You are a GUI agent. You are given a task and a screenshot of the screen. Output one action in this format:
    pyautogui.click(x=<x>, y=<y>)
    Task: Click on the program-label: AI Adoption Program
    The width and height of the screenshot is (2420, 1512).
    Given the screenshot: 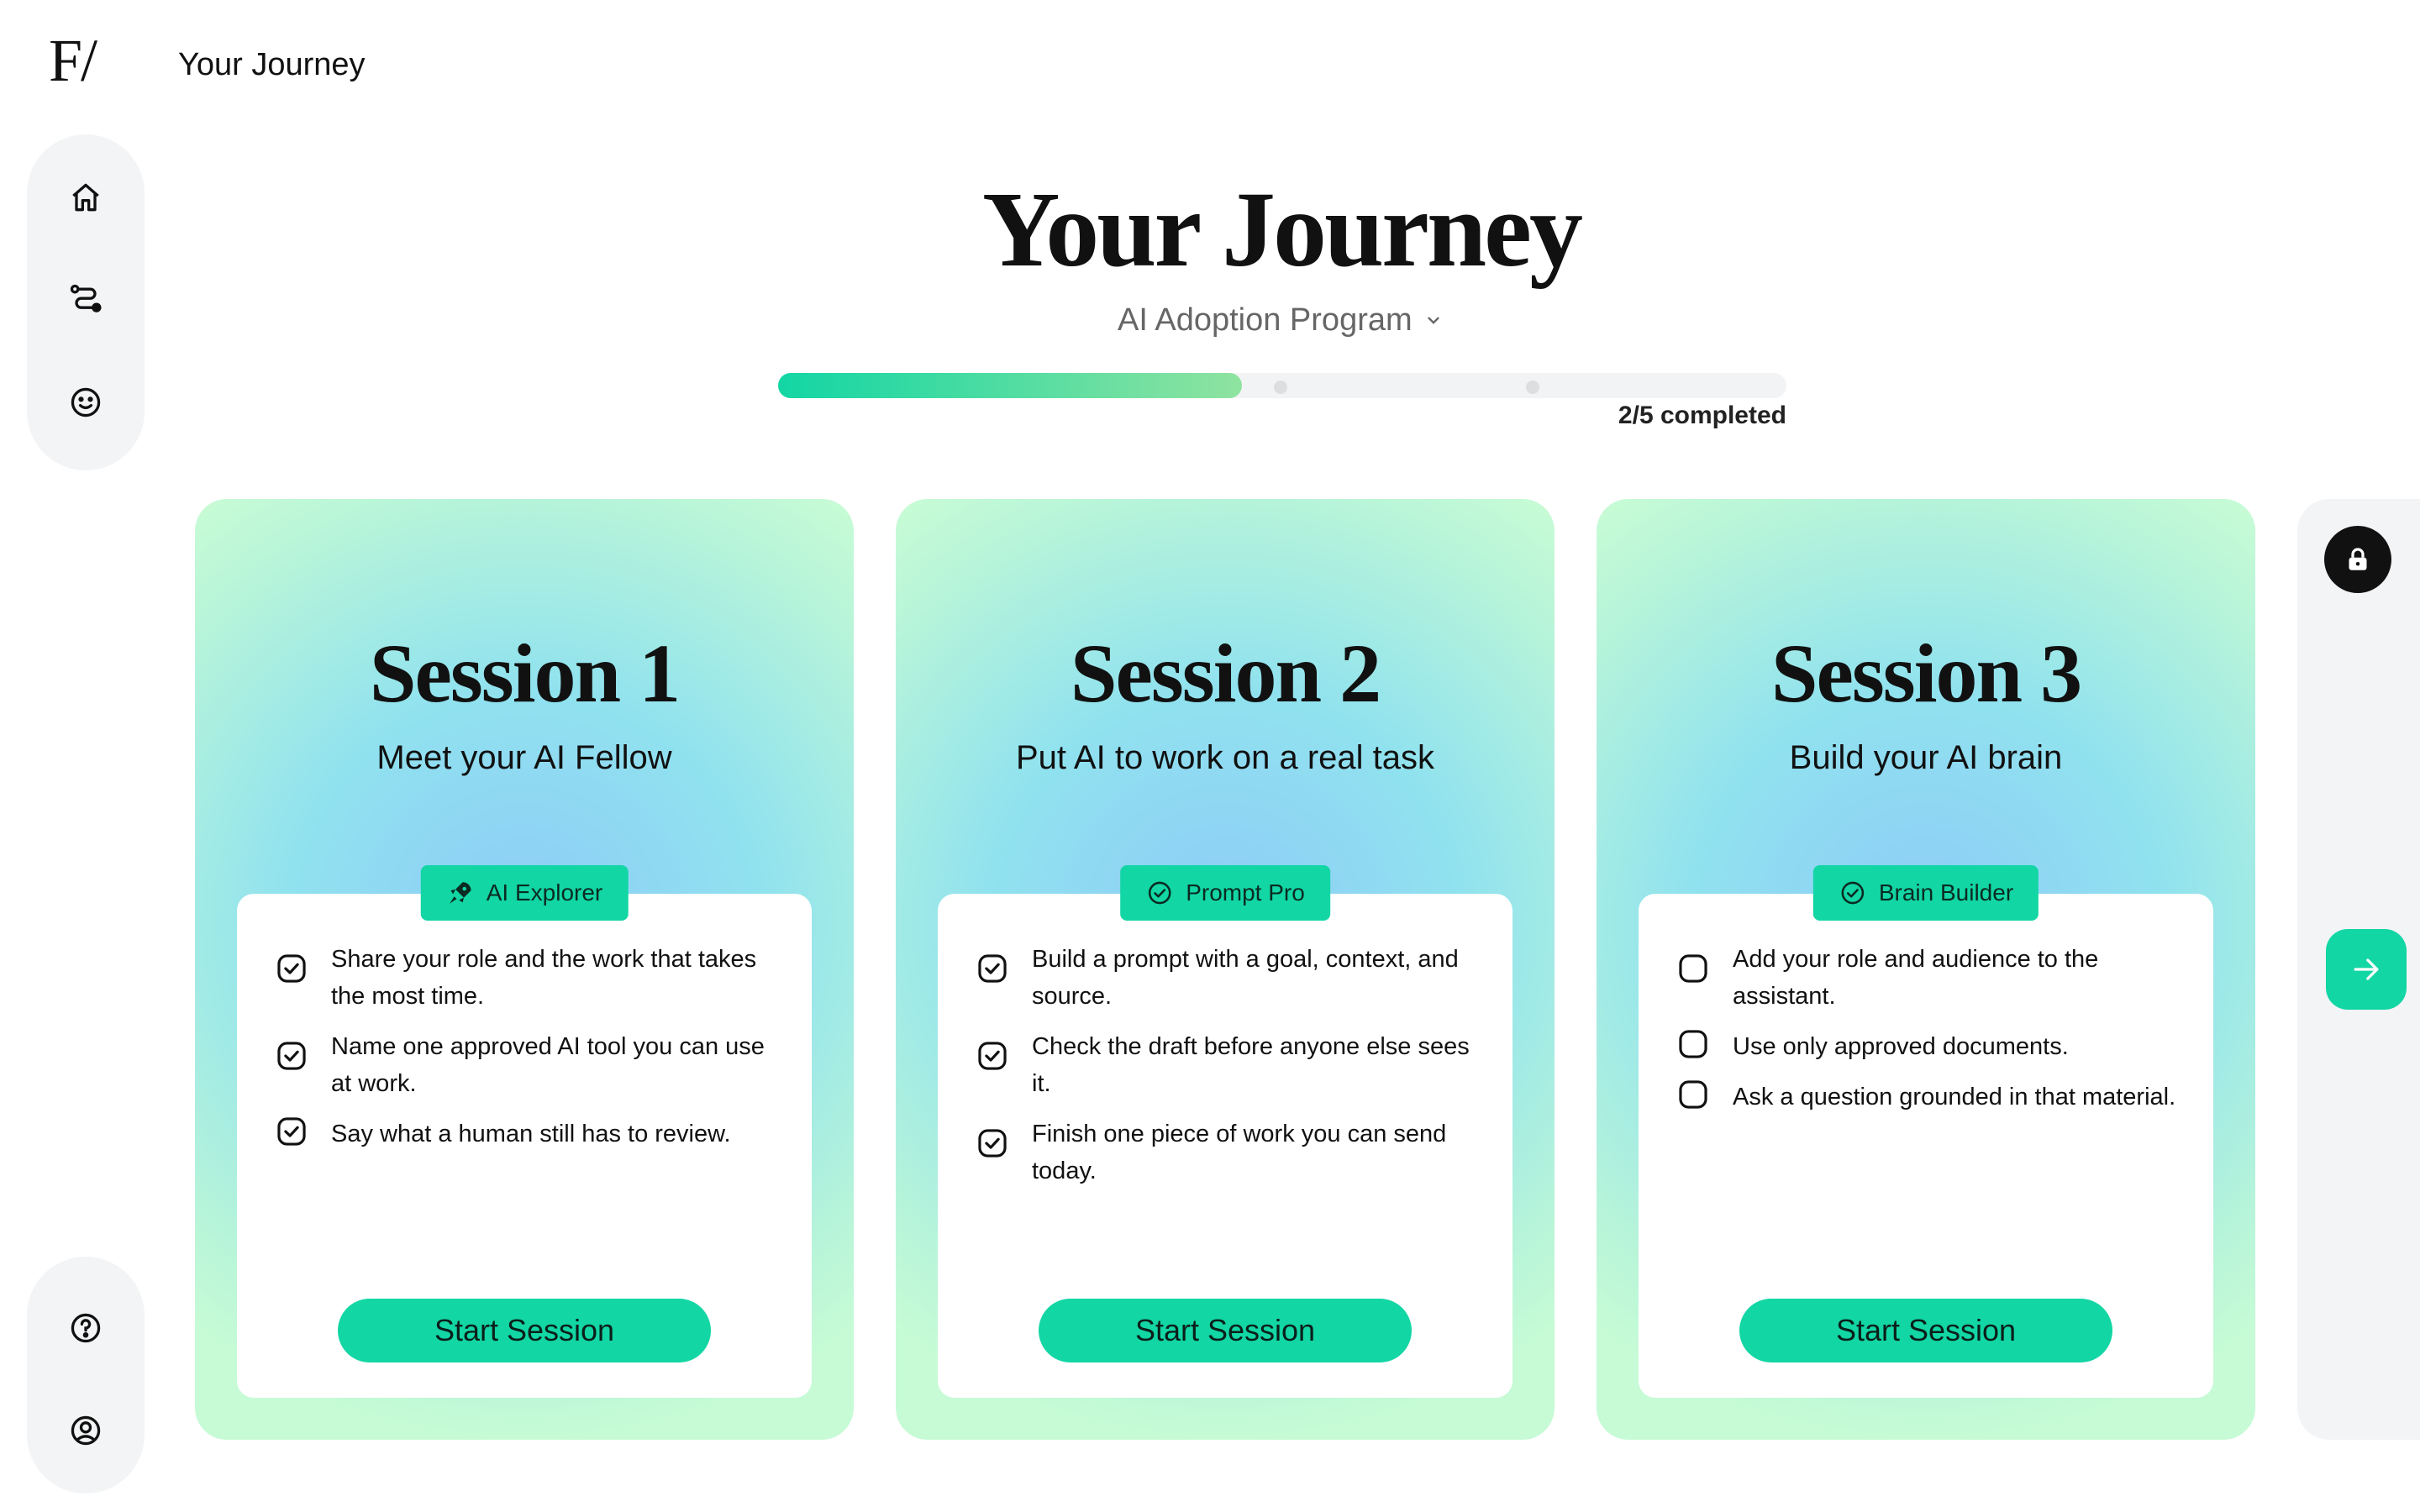 What is the action you would take?
    pyautogui.click(x=1265, y=320)
    